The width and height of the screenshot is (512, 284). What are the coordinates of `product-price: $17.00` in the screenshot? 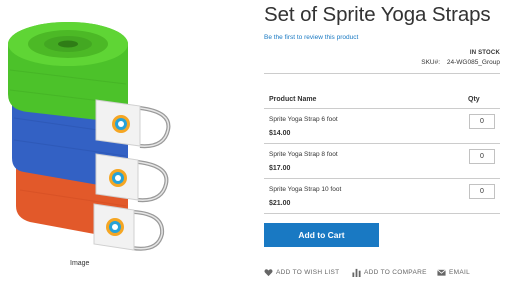 It's located at (280, 168).